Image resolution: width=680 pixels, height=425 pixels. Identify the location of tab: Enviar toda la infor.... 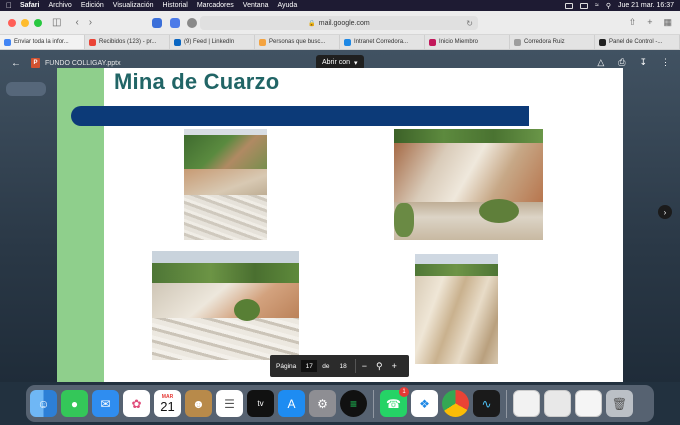
(42, 42).